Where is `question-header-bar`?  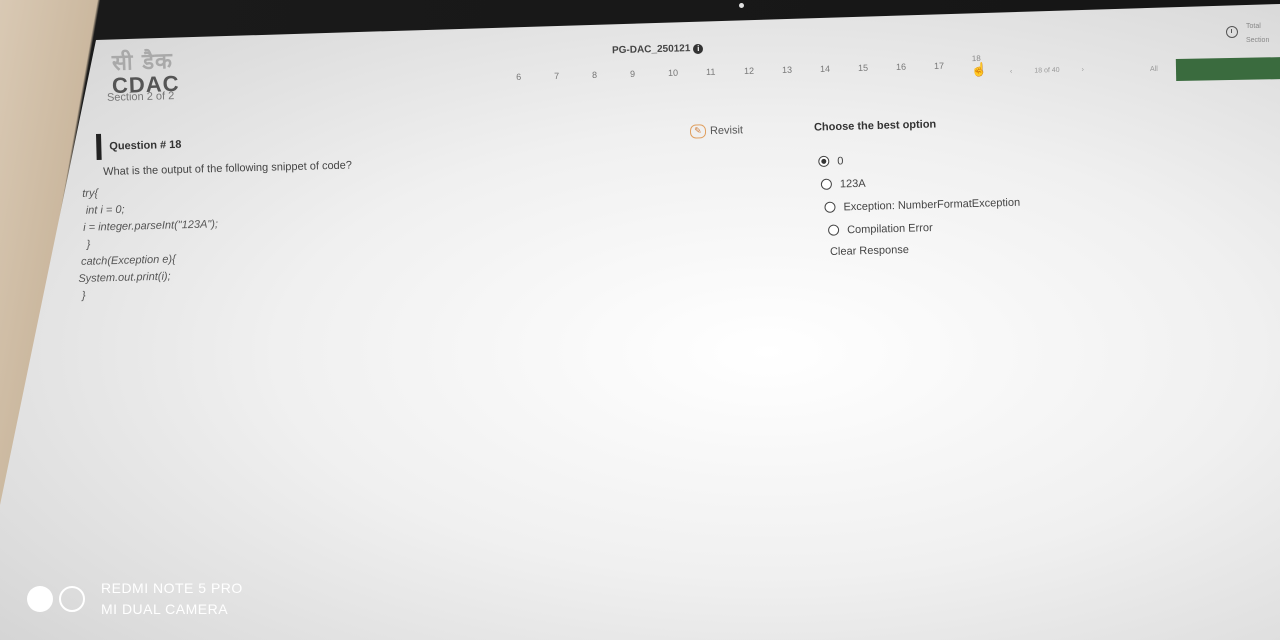 question-header-bar is located at coordinates (99, 146).